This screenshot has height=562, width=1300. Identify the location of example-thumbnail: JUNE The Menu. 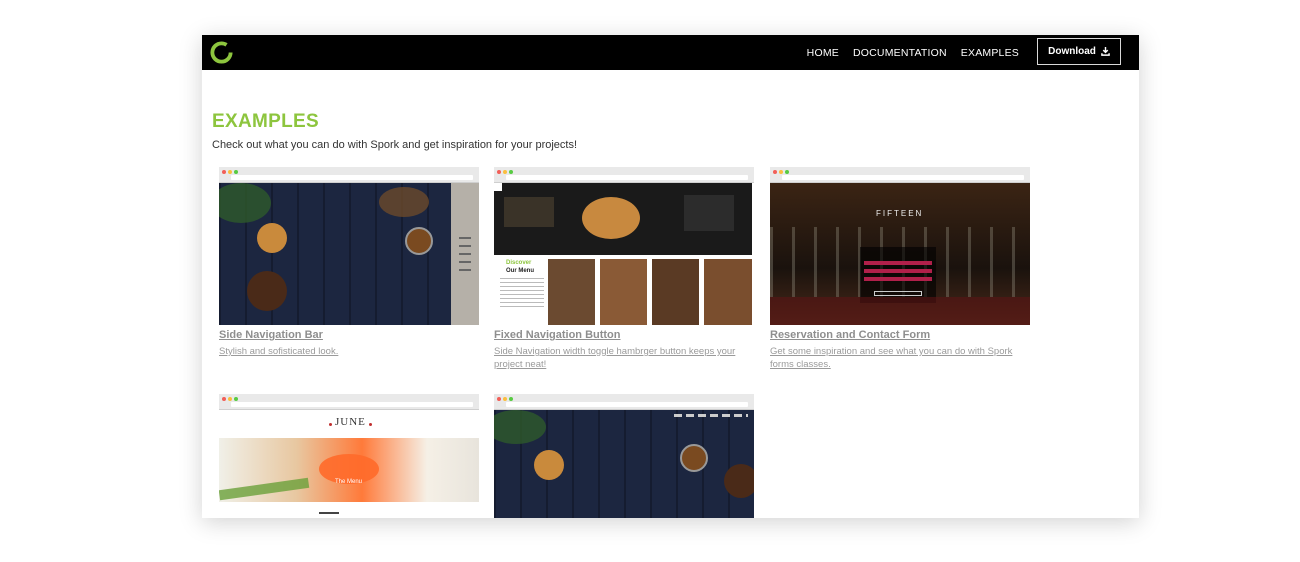
(349, 456).